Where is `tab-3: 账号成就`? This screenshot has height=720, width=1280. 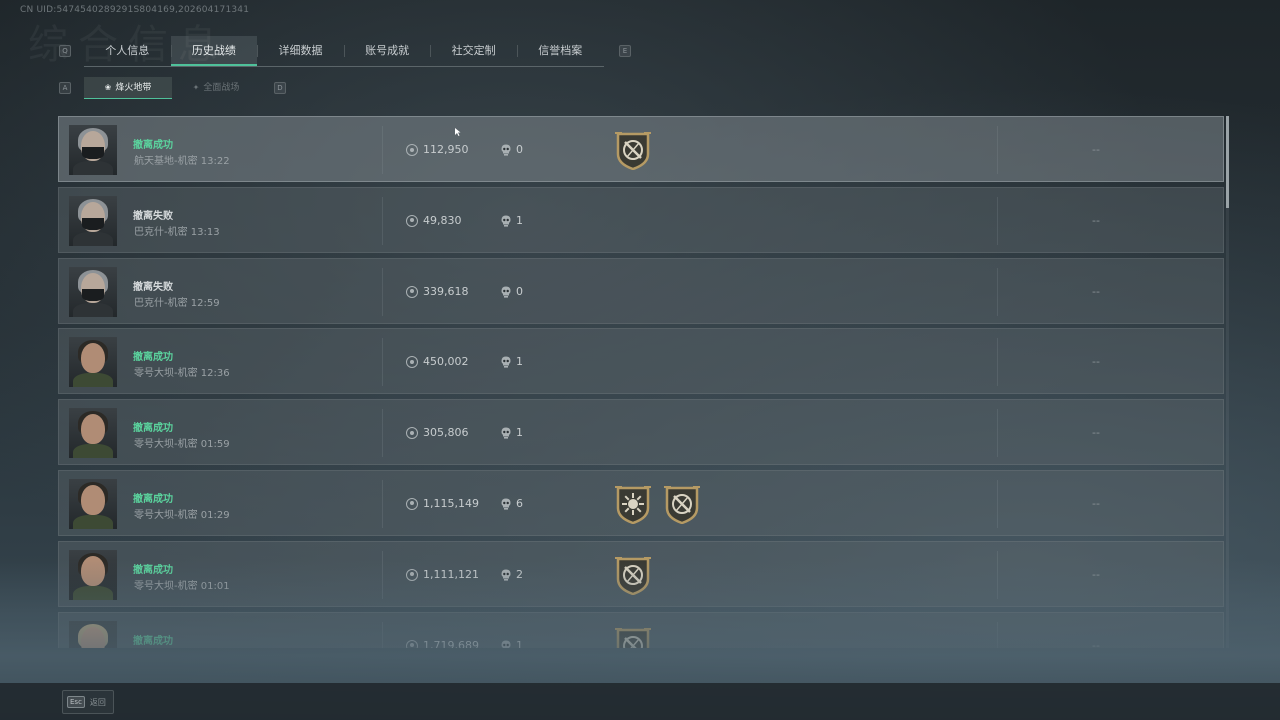
tab-3: 账号成就 is located at coordinates (387, 51).